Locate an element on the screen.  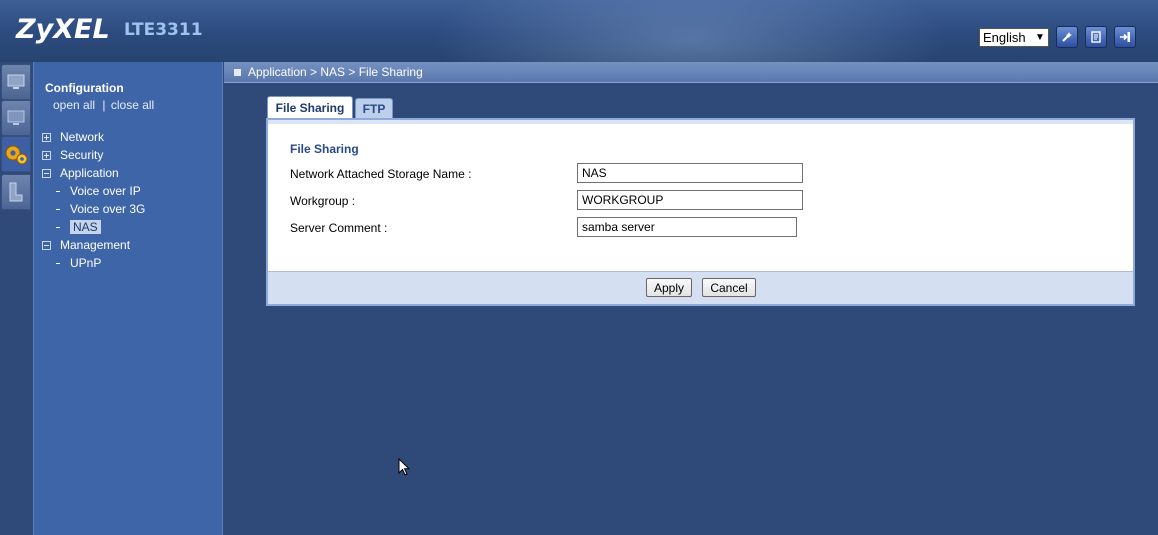
section-title: File Sharing is located at coordinates (324, 149).